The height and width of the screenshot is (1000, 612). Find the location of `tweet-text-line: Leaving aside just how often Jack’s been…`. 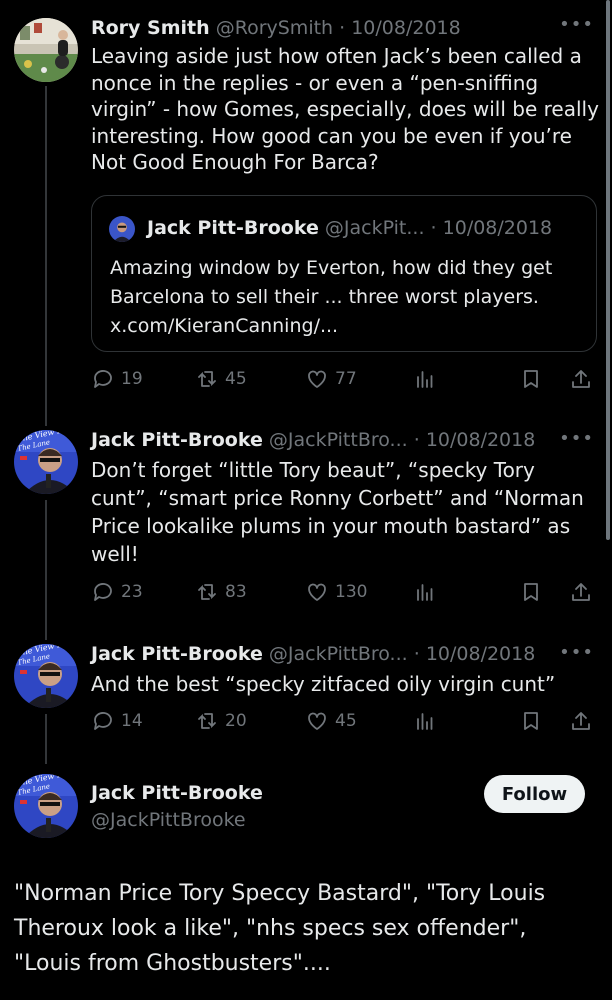

tweet-text-line: Leaving aside just how often Jack’s been… is located at coordinates (336, 56).